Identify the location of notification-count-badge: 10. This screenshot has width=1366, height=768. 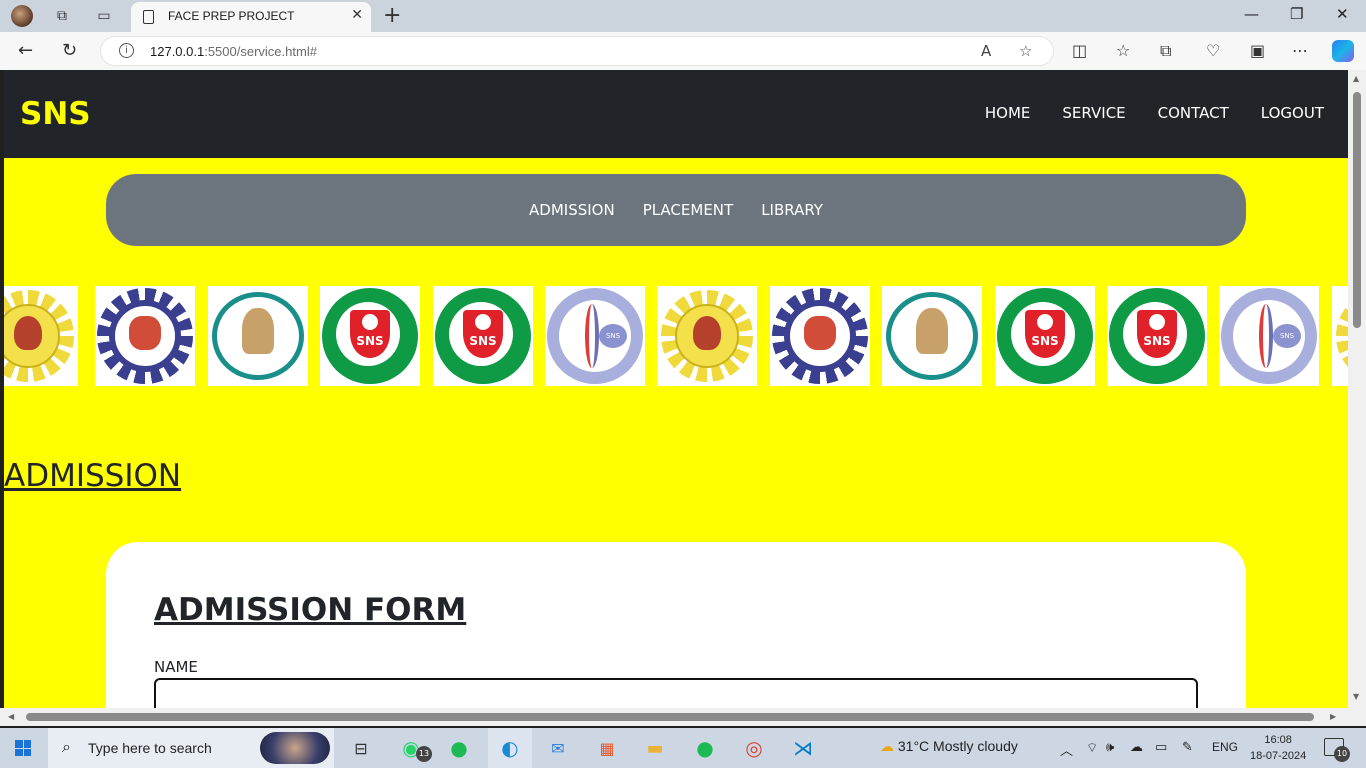
(1342, 754).